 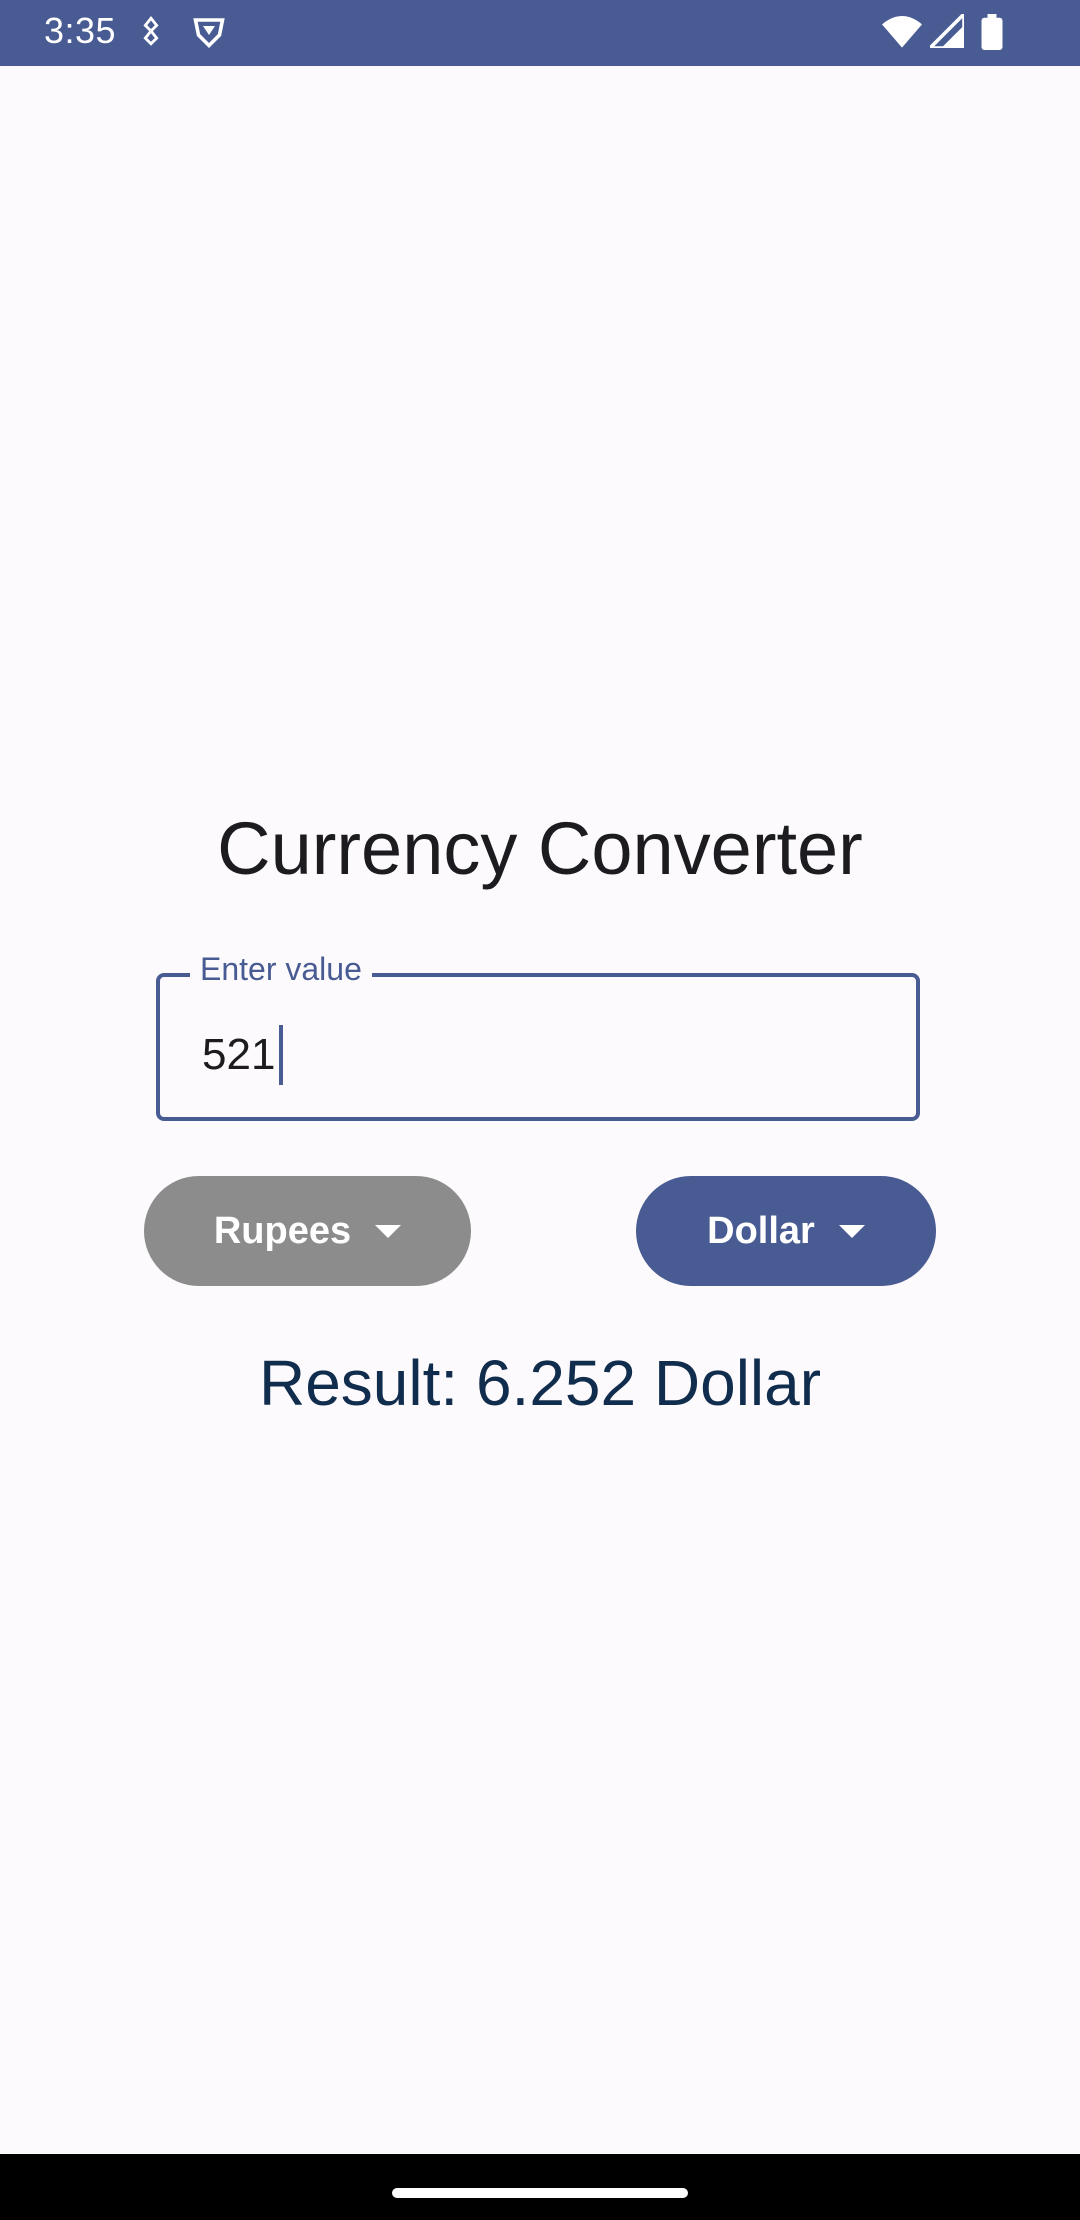 What do you see at coordinates (540, 848) in the screenshot?
I see `page-title: Currency Converter` at bounding box center [540, 848].